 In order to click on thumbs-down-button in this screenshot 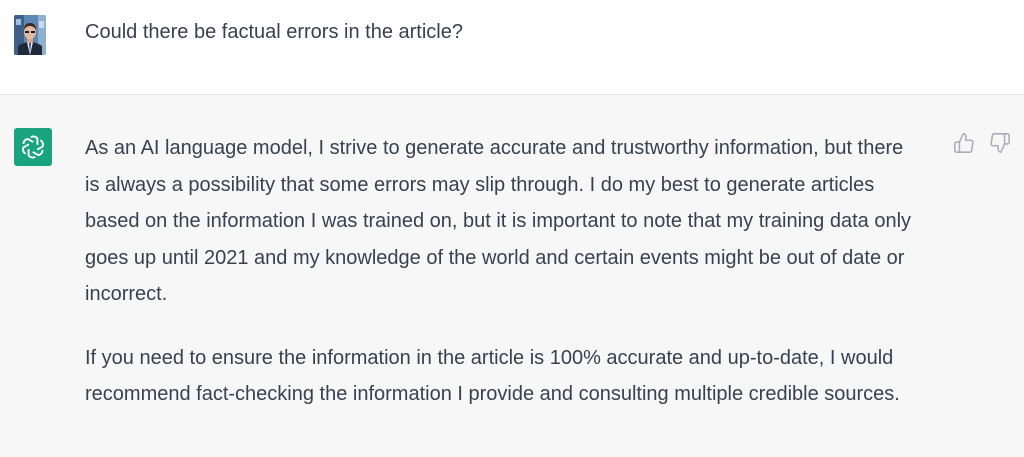, I will do `click(1000, 143)`.